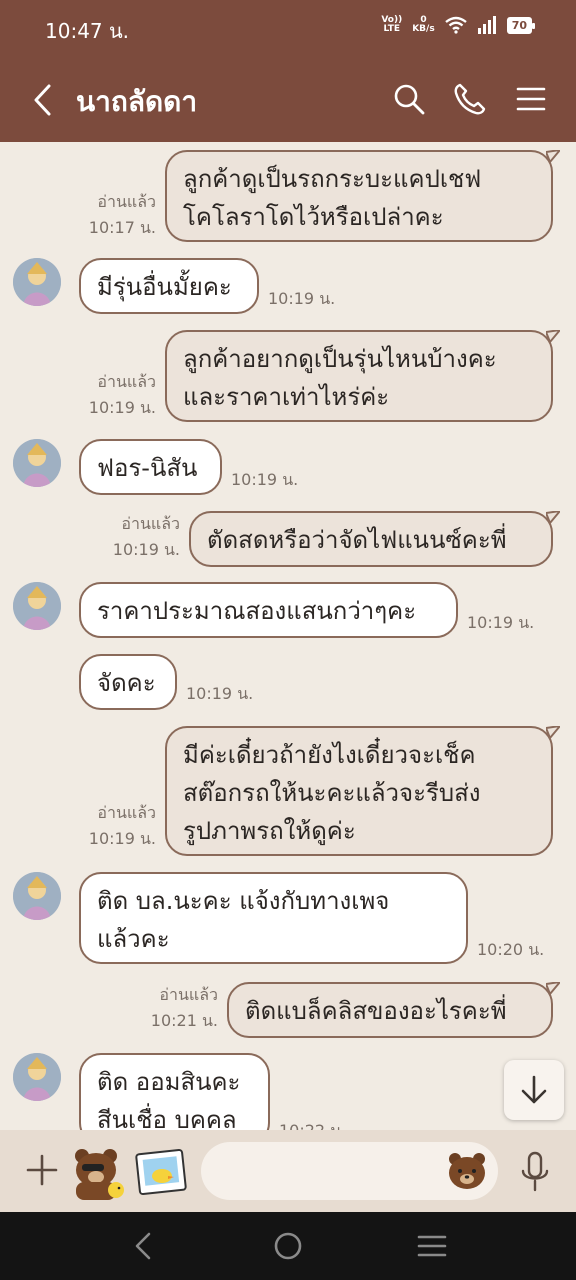 The width and height of the screenshot is (576, 1280). I want to click on incoming-message: ติด บล.นะคะ แจ้งกับทางเพจ แล้วคะ, so click(273, 918).